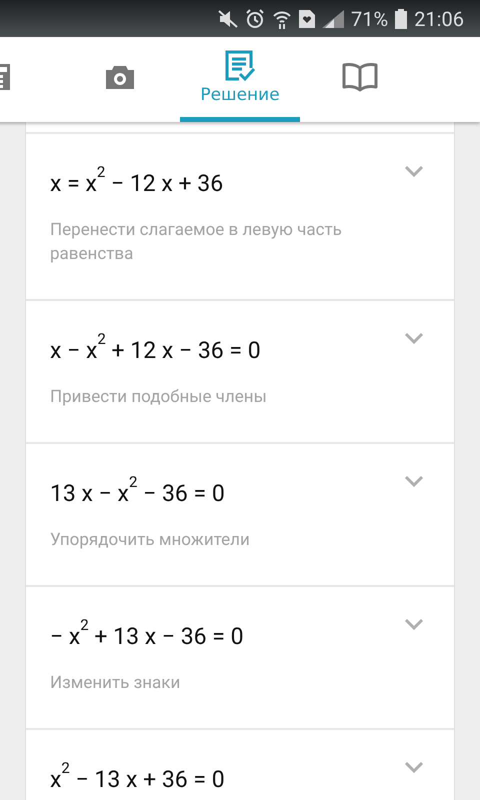 This screenshot has width=480, height=800. What do you see at coordinates (282, 18) in the screenshot?
I see `wifi-icon` at bounding box center [282, 18].